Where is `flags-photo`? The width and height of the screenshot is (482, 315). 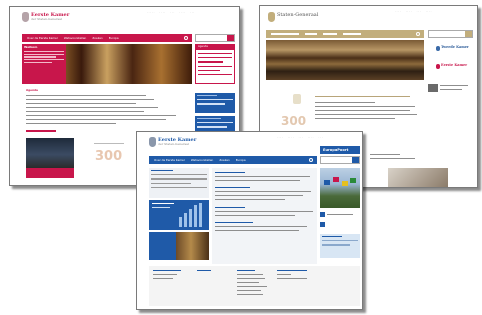
flags-photo is located at coordinates (340, 188).